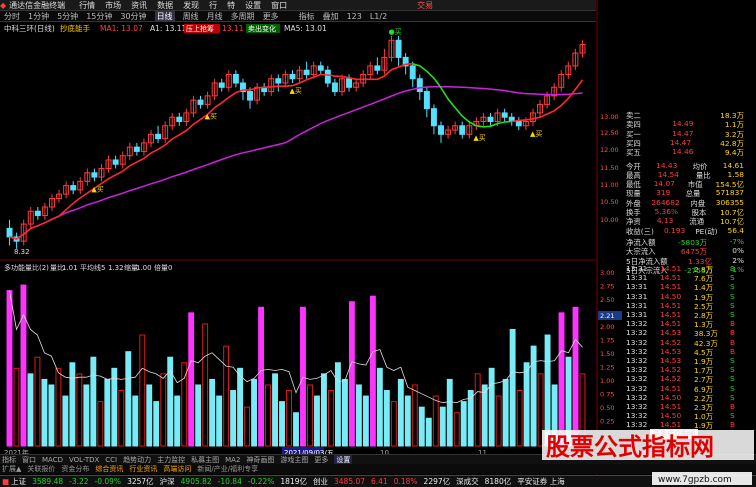 This screenshot has height=487, width=756. Describe the element at coordinates (67, 16) in the screenshot. I see `period-5min: 5分钟` at that location.